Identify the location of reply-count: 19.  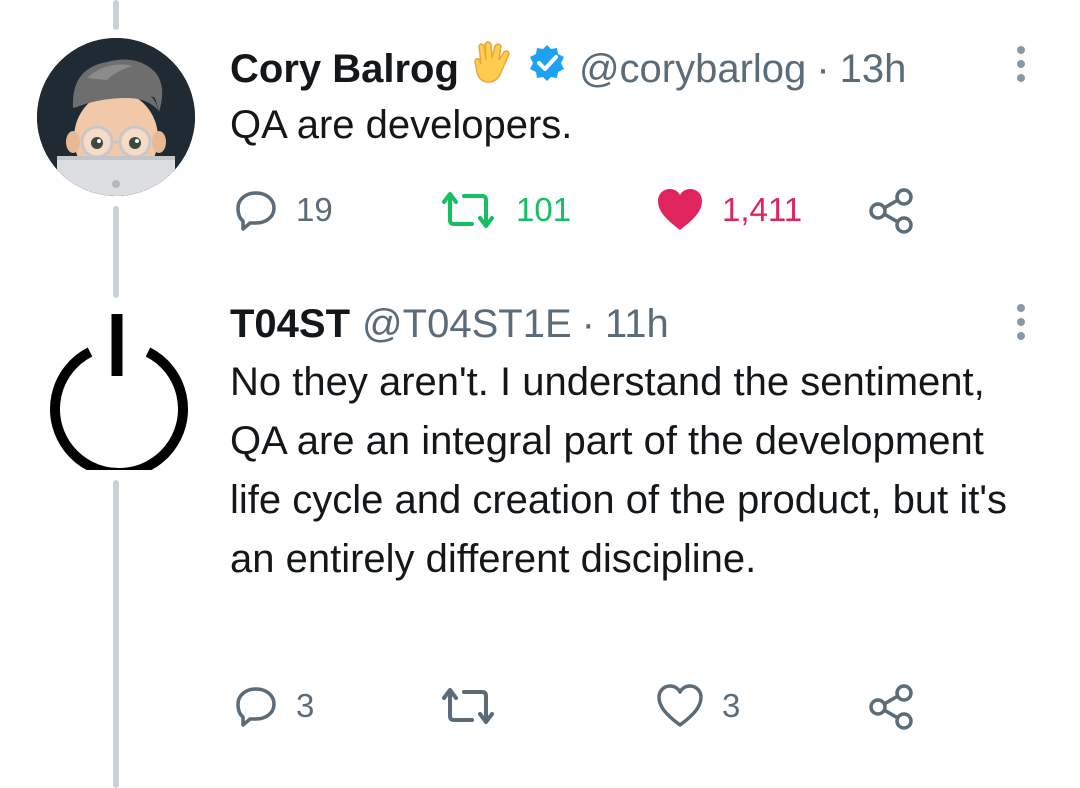
(314, 209).